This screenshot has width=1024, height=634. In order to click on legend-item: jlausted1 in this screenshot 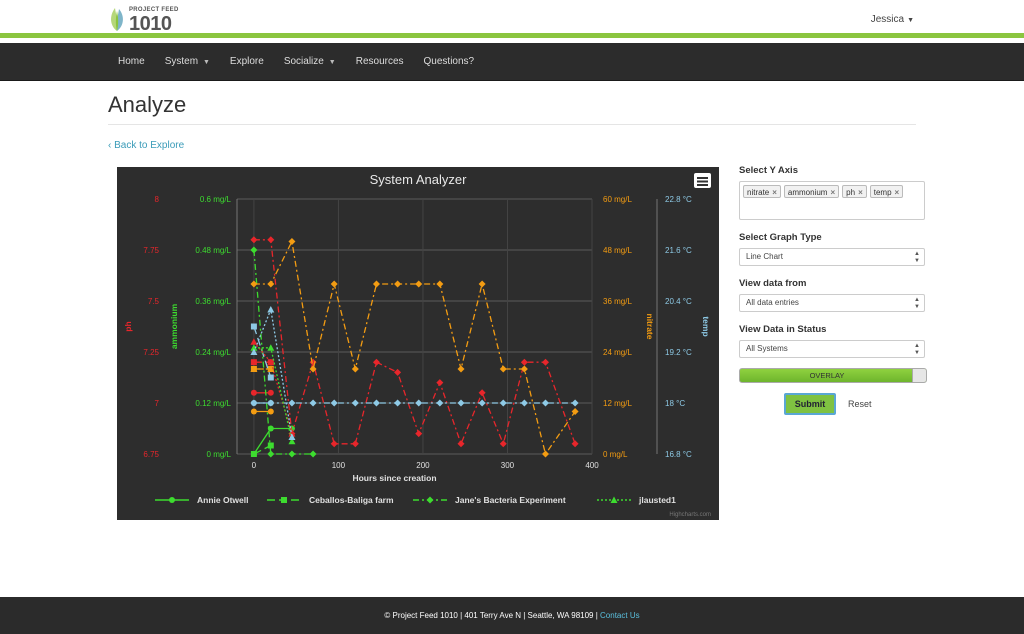, I will do `click(657, 500)`.